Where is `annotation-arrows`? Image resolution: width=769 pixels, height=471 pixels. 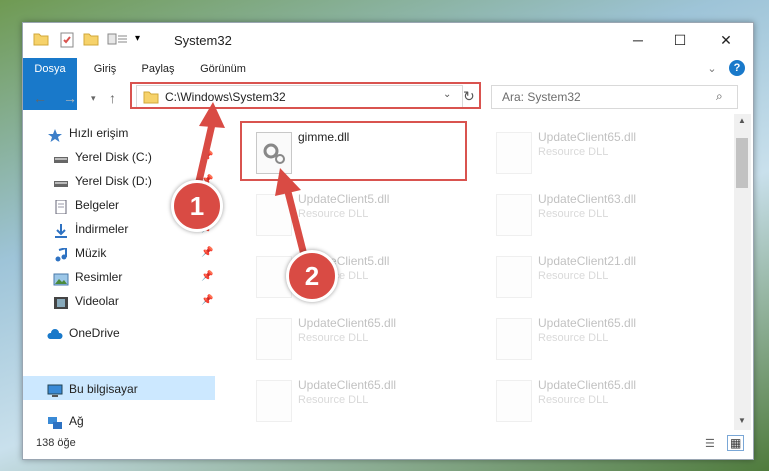
annotation-arrows is located at coordinates (250, 179).